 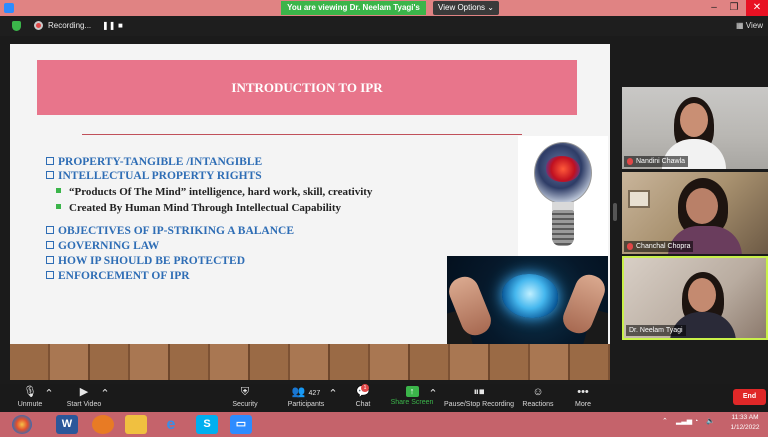 What do you see at coordinates (67, 424) in the screenshot?
I see `word-app-icon: W` at bounding box center [67, 424].